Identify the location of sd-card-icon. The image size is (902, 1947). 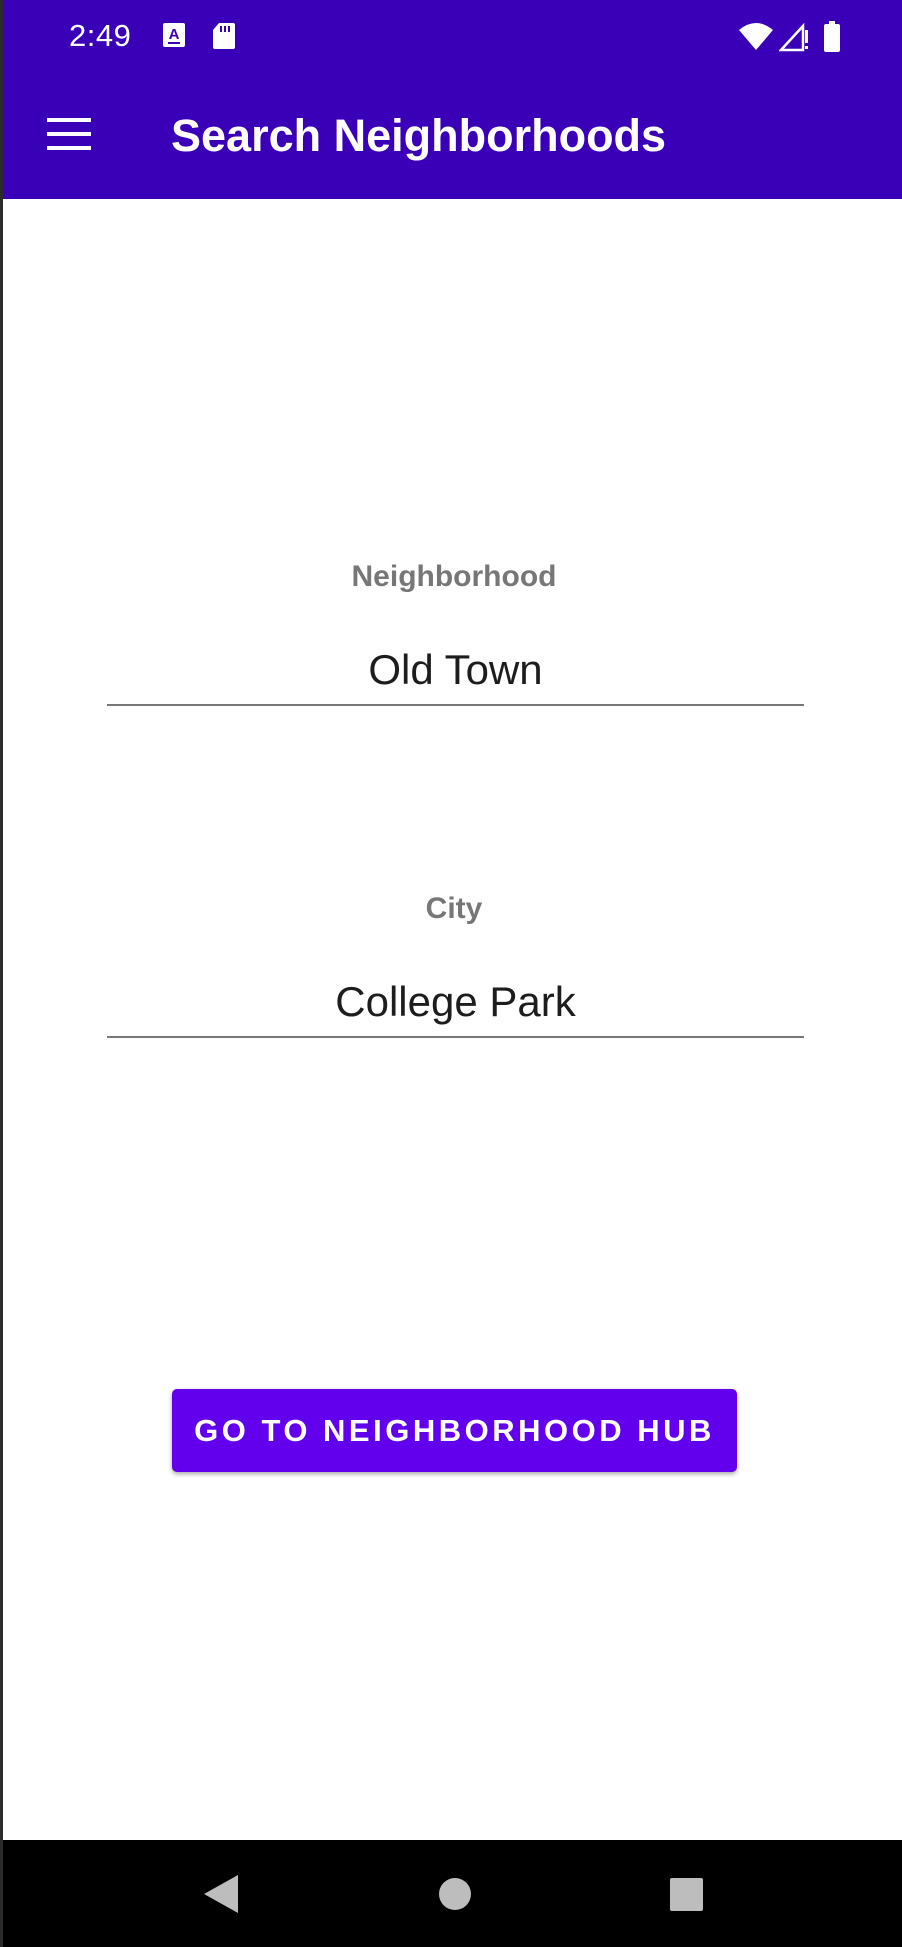
(224, 36).